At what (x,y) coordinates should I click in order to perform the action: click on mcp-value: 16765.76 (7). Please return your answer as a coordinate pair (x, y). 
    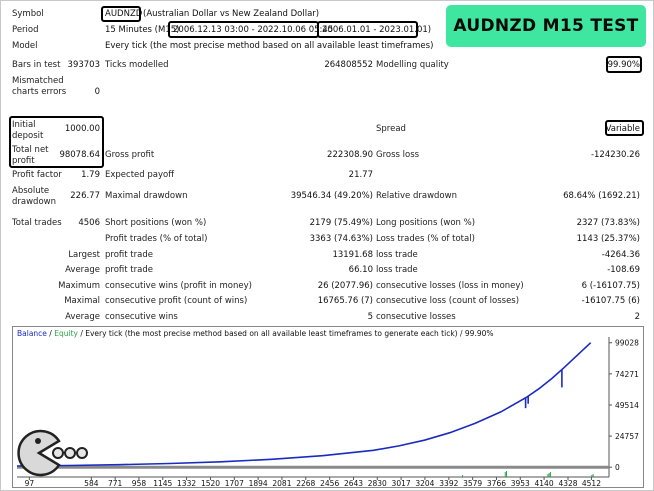
    Looking at the image, I should click on (345, 301).